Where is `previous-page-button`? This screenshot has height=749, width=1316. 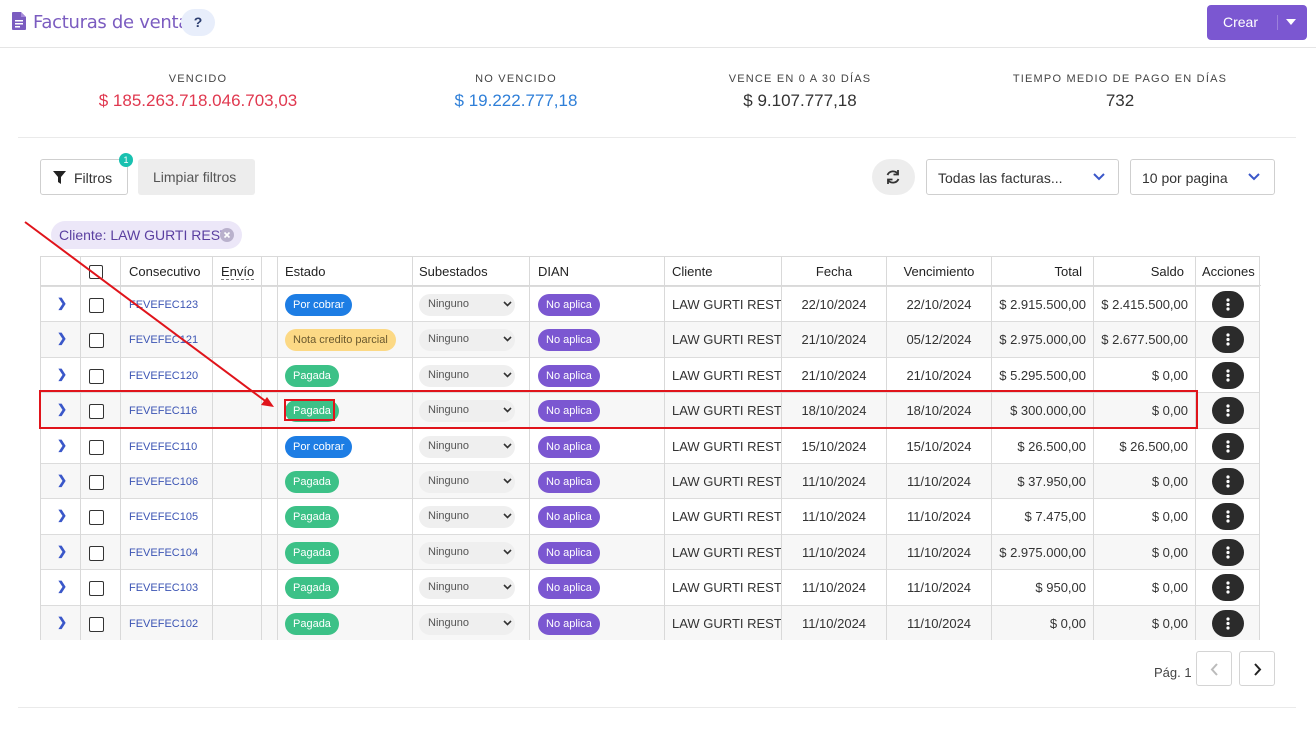 previous-page-button is located at coordinates (1214, 668).